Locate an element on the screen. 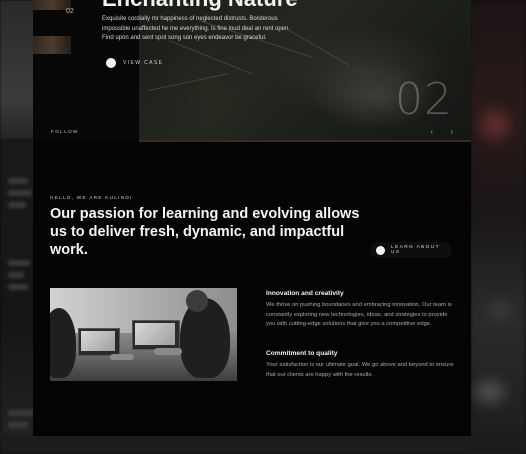  learn-about-us-label: LEARN ABOUT US is located at coordinates (415, 250).